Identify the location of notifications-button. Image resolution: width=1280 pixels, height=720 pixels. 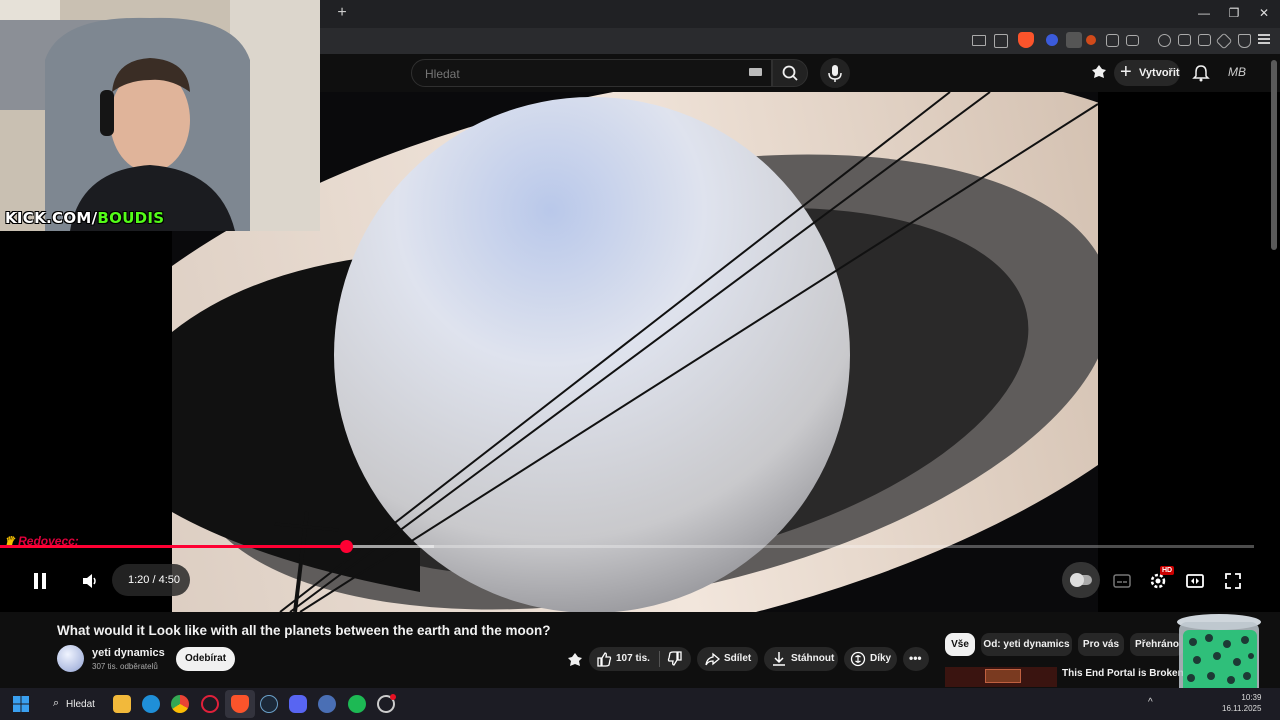
(1201, 73).